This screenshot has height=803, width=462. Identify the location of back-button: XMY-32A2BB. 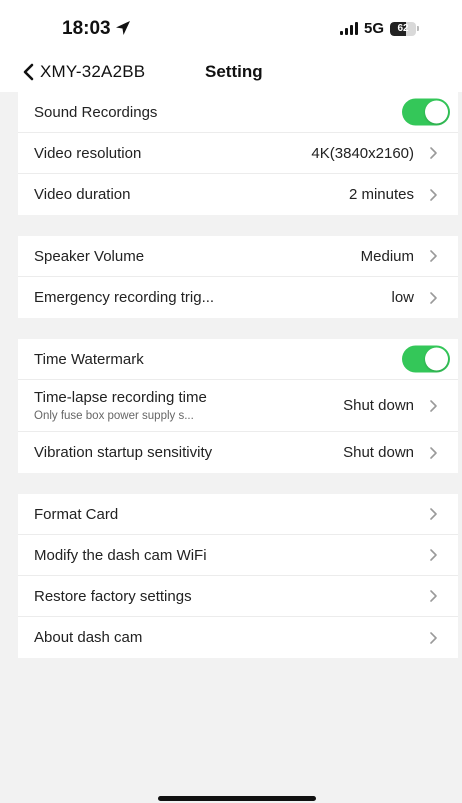
(83, 72).